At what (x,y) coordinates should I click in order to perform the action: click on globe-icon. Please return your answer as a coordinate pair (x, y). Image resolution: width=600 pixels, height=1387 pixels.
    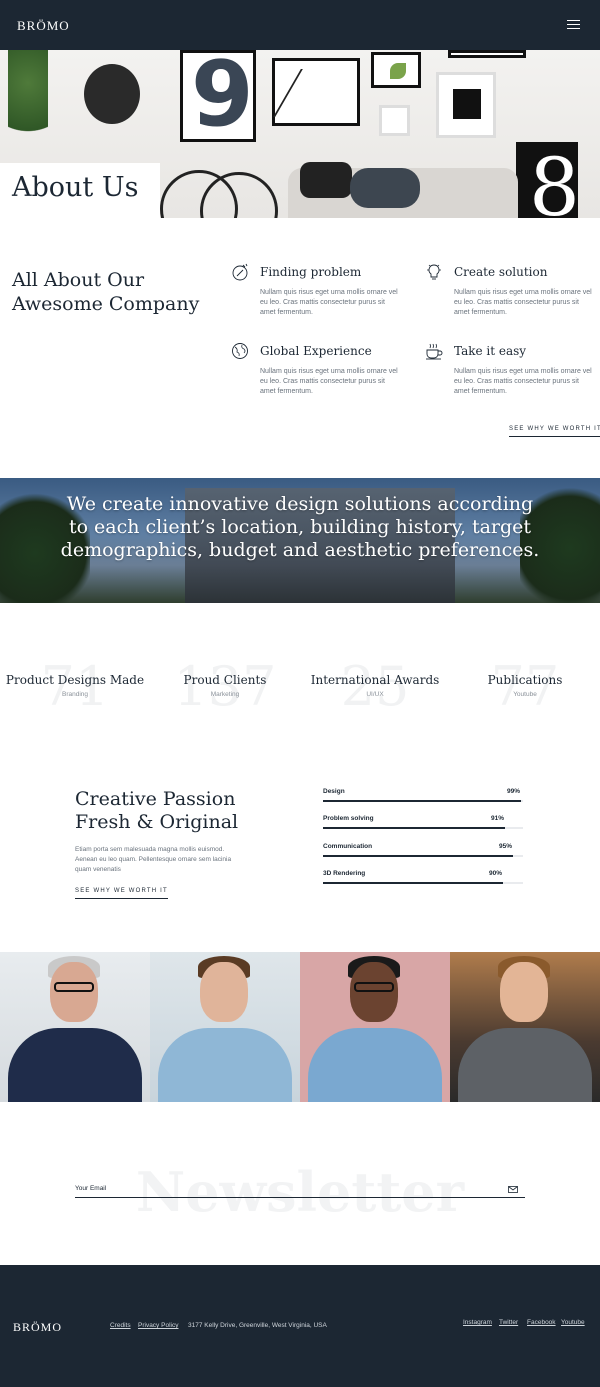
    Looking at the image, I should click on (240, 351).